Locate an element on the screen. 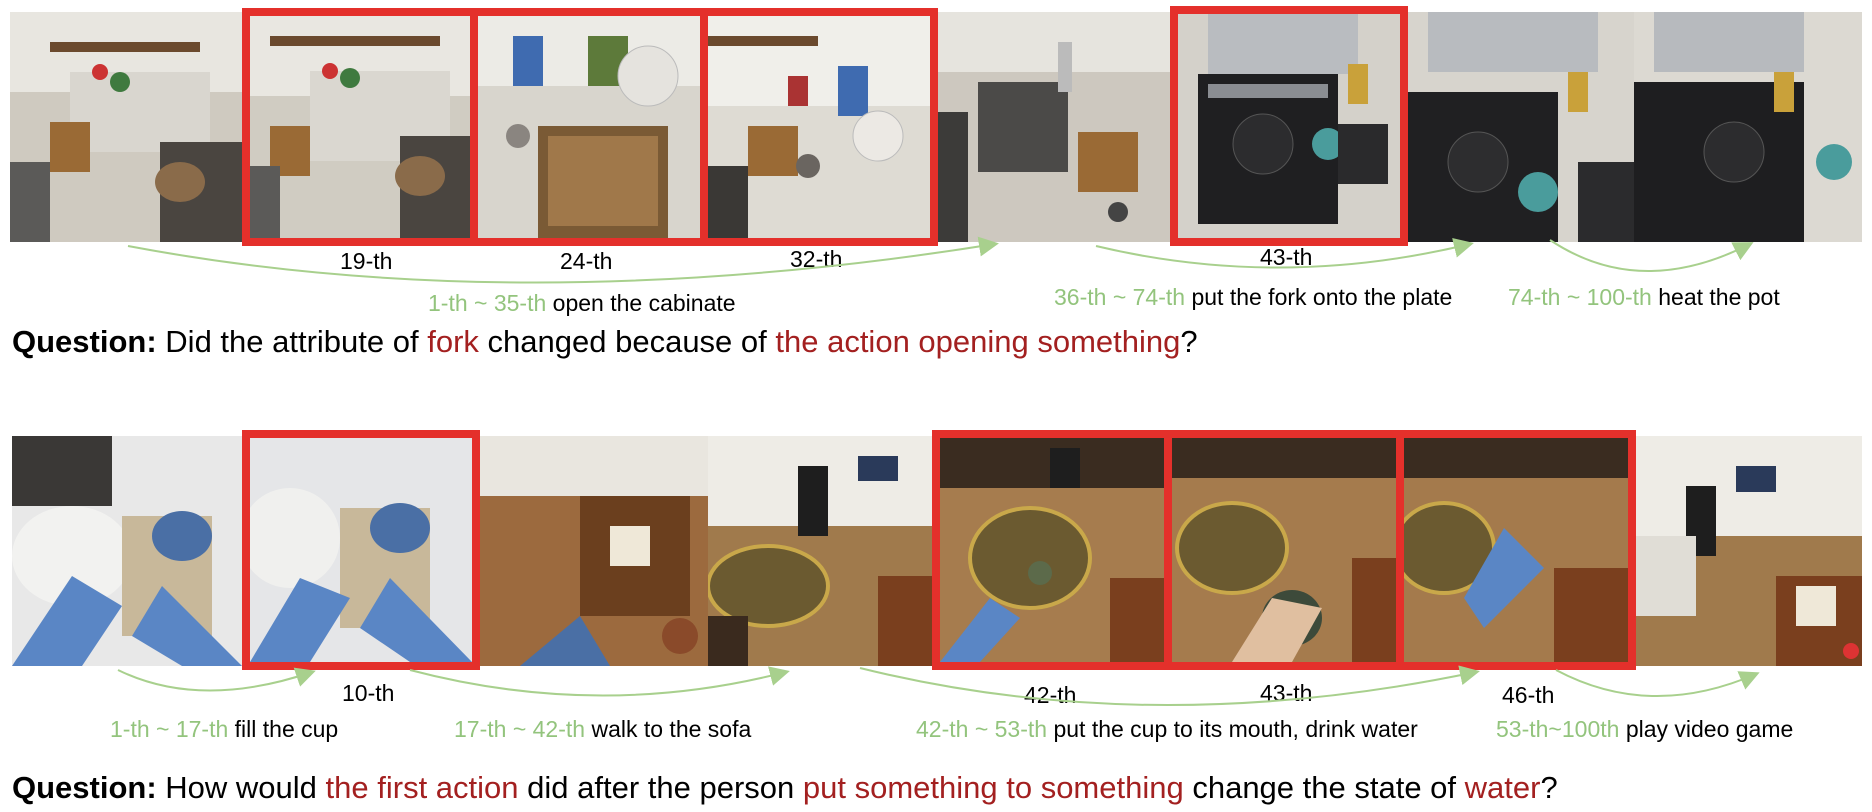 The height and width of the screenshot is (812, 1872). action-text: walk to the sofa is located at coordinates (671, 729).